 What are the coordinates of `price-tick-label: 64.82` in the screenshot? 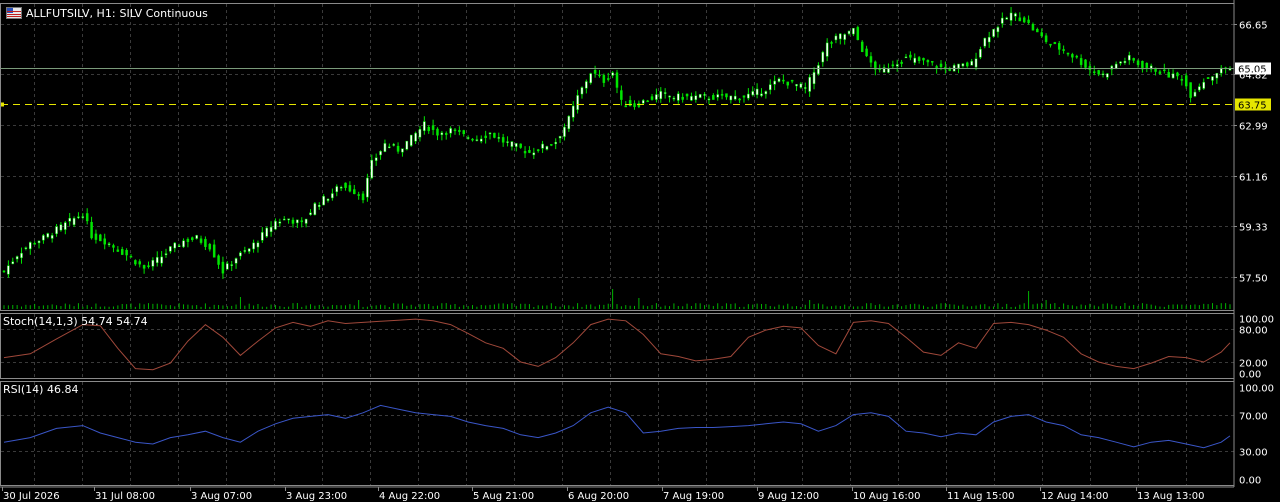 It's located at (1253, 76).